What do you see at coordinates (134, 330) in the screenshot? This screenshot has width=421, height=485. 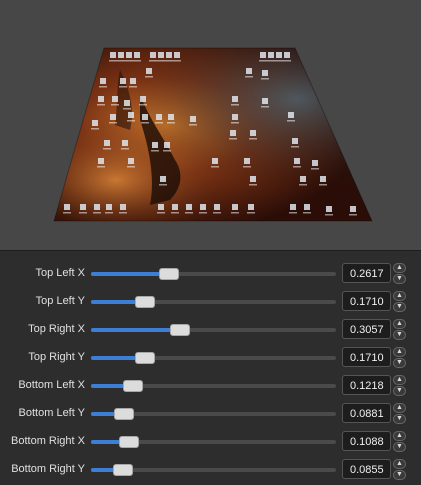 I see `slider-fill` at bounding box center [134, 330].